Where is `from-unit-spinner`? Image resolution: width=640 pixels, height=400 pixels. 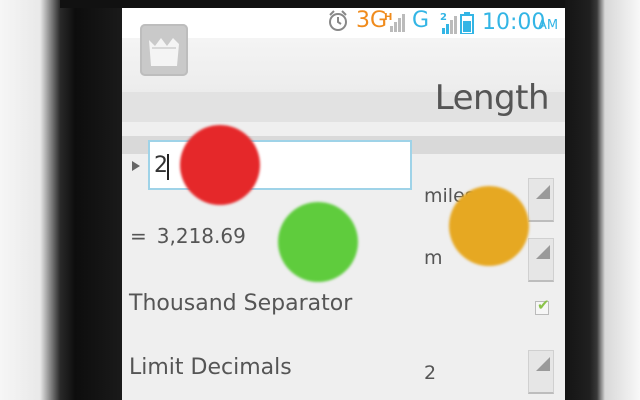 from-unit-spinner is located at coordinates (541, 200).